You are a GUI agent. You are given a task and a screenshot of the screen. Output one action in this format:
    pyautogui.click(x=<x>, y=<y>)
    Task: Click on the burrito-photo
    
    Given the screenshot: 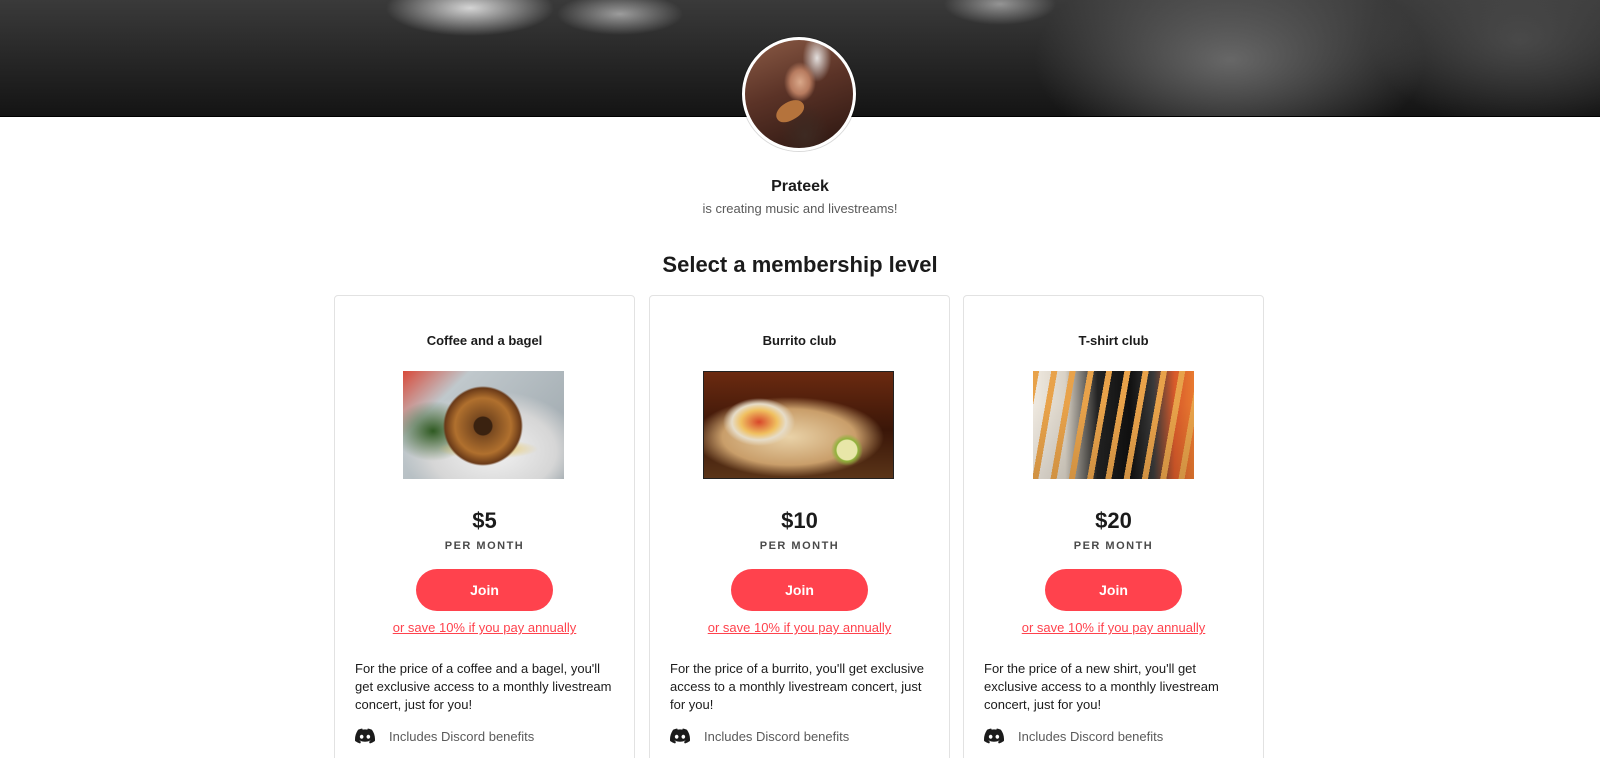 What is the action you would take?
    pyautogui.click(x=798, y=425)
    